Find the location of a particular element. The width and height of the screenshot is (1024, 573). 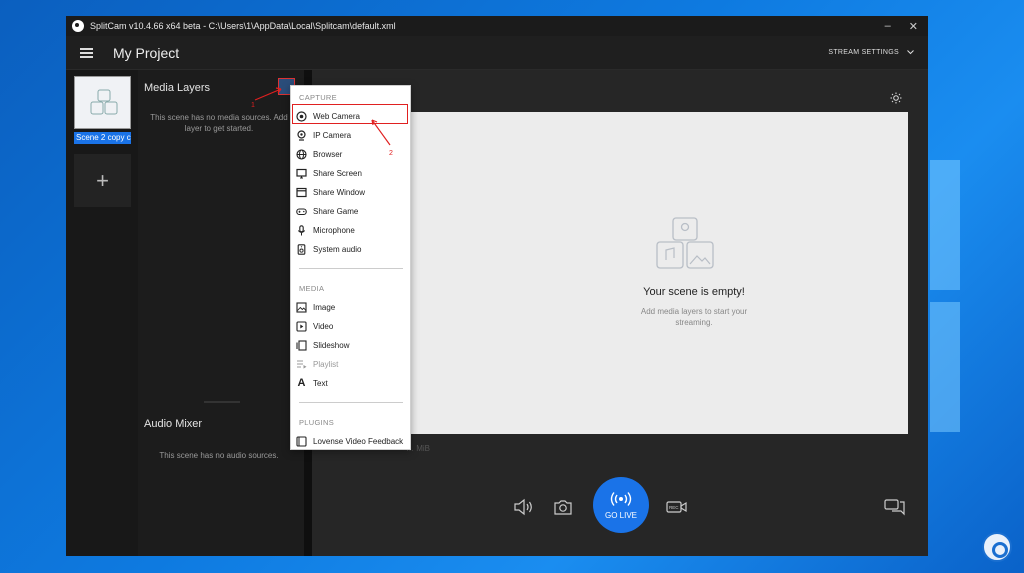

annotation-step-2: 2 is located at coordinates (391, 153).